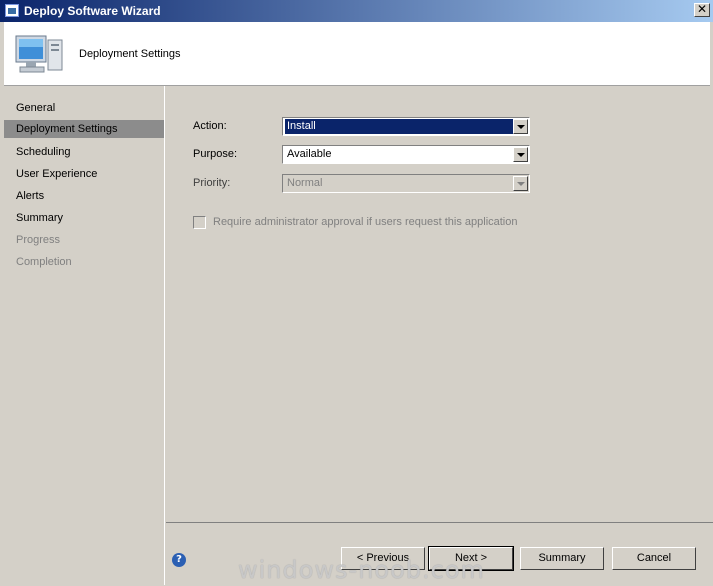  I want to click on wizard-icon, so click(12, 10).